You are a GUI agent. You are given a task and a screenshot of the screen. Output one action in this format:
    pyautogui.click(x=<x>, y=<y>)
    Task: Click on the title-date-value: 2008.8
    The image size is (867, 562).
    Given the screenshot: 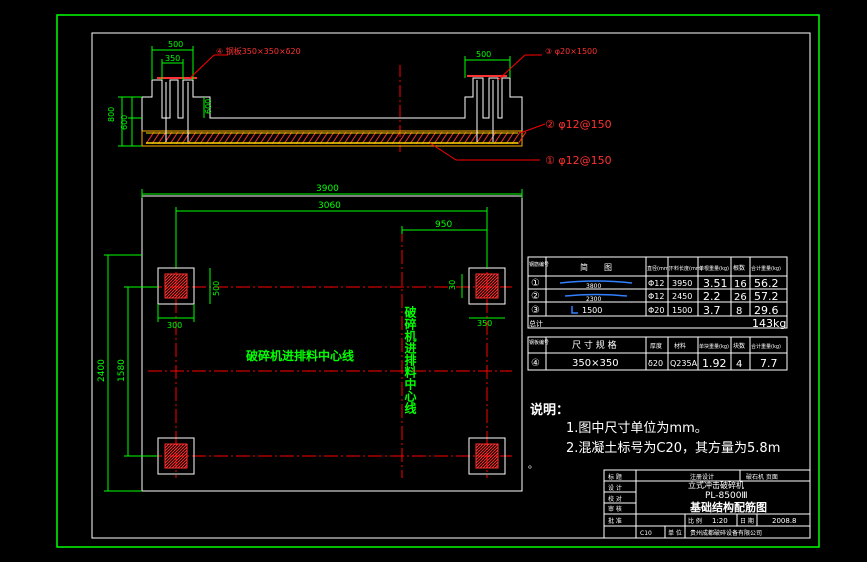 What is the action you would take?
    pyautogui.click(x=784, y=521)
    